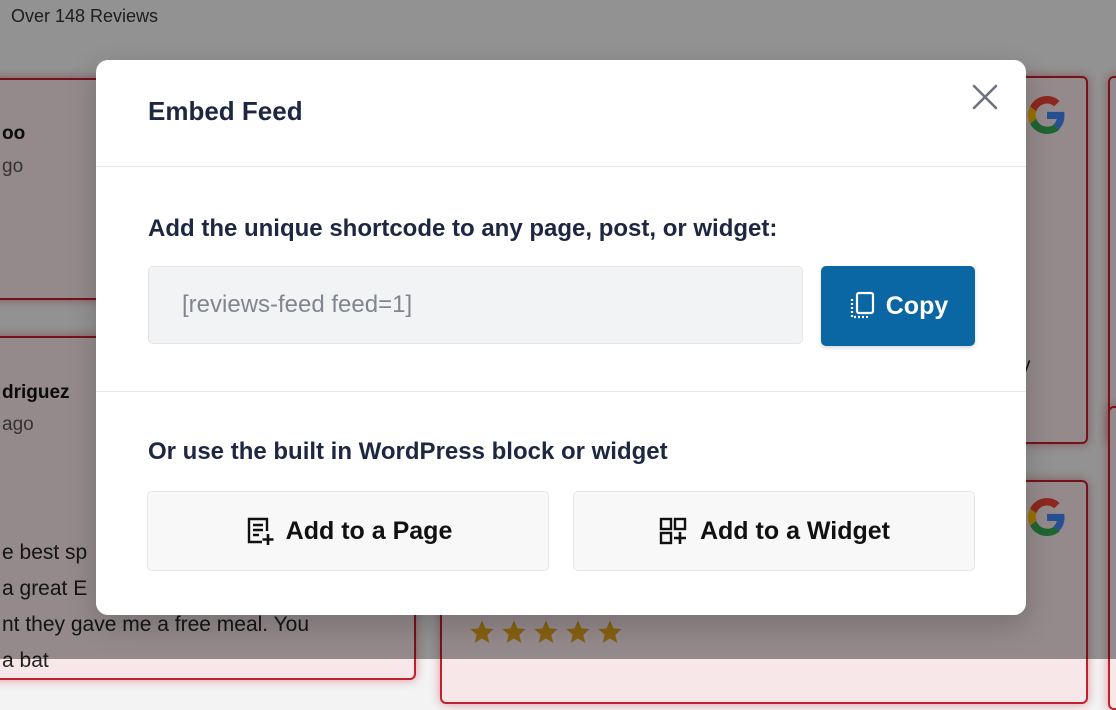 Image resolution: width=1116 pixels, height=710 pixels. What do you see at coordinates (260, 531) in the screenshot?
I see `page-add-icon` at bounding box center [260, 531].